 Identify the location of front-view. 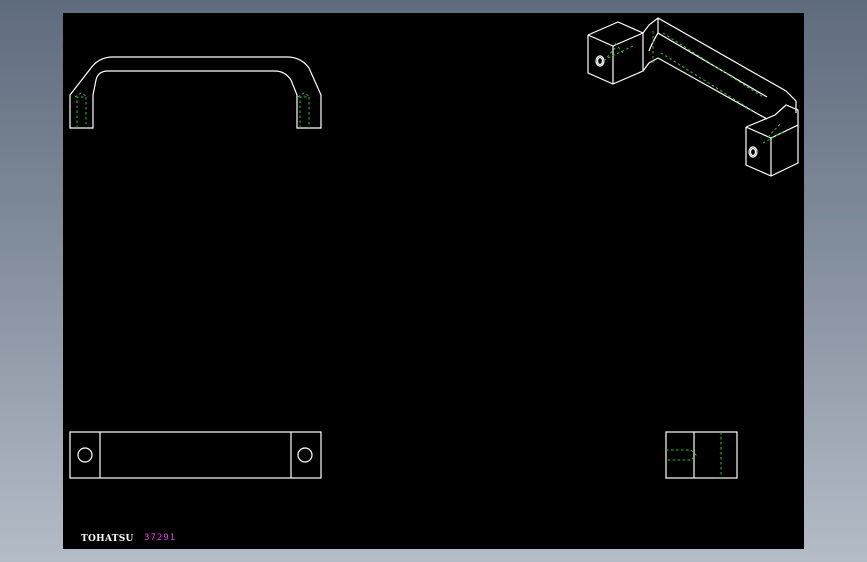
(195, 92).